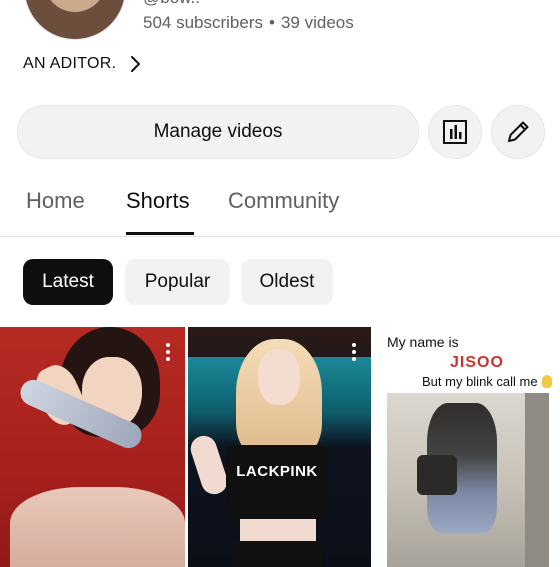 Image resolution: width=560 pixels, height=567 pixels. I want to click on channel-handle: @bow.., so click(171, 4).